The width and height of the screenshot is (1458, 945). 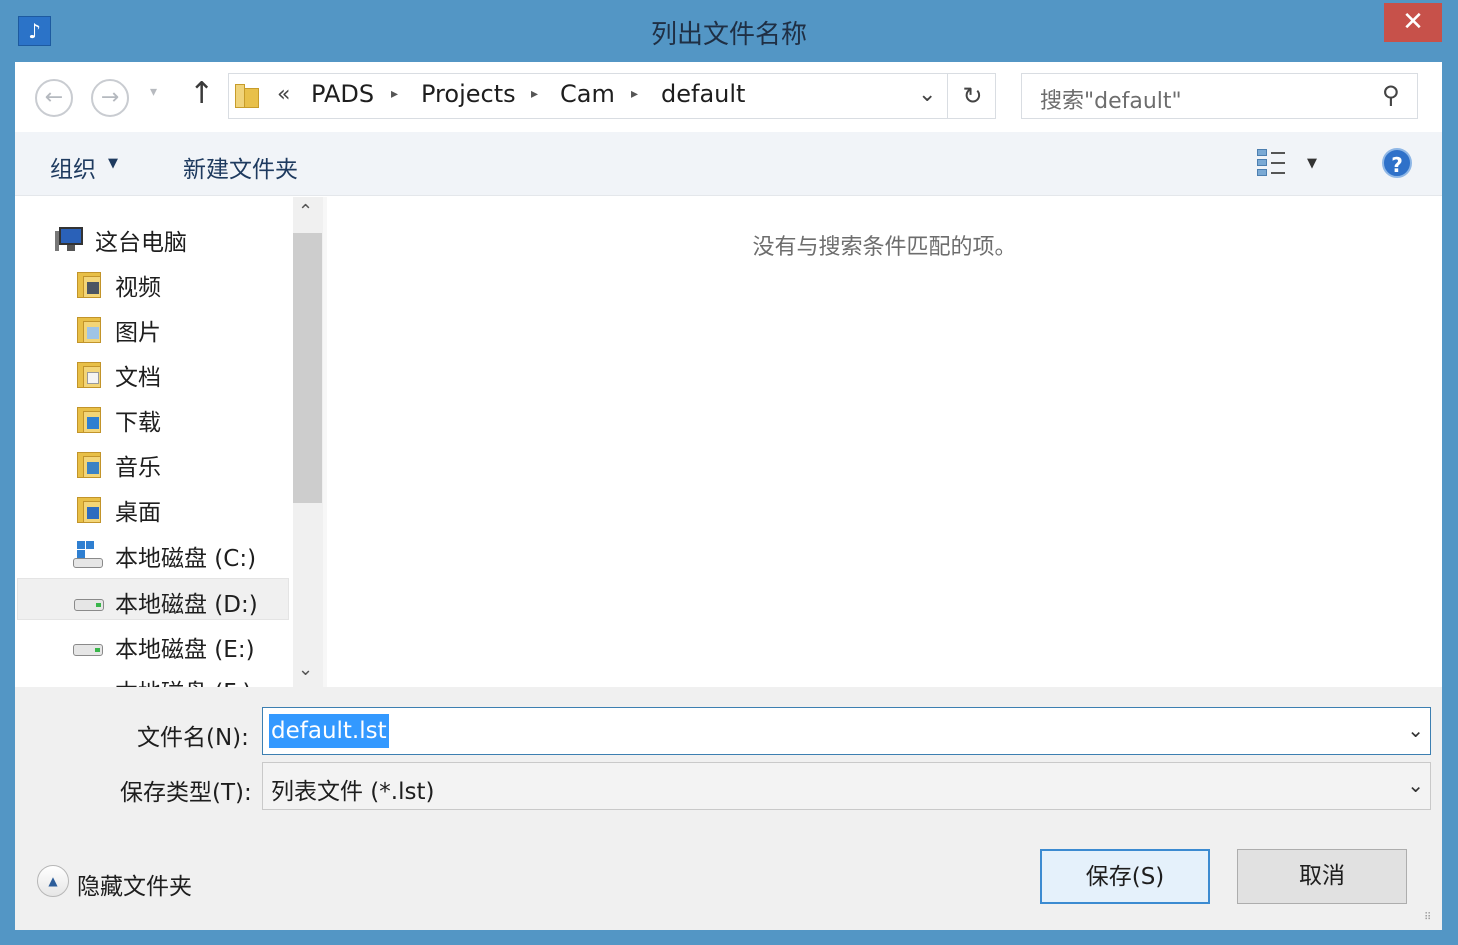 What do you see at coordinates (141, 243) in the screenshot?
I see `tree-item-label: 这台电脑` at bounding box center [141, 243].